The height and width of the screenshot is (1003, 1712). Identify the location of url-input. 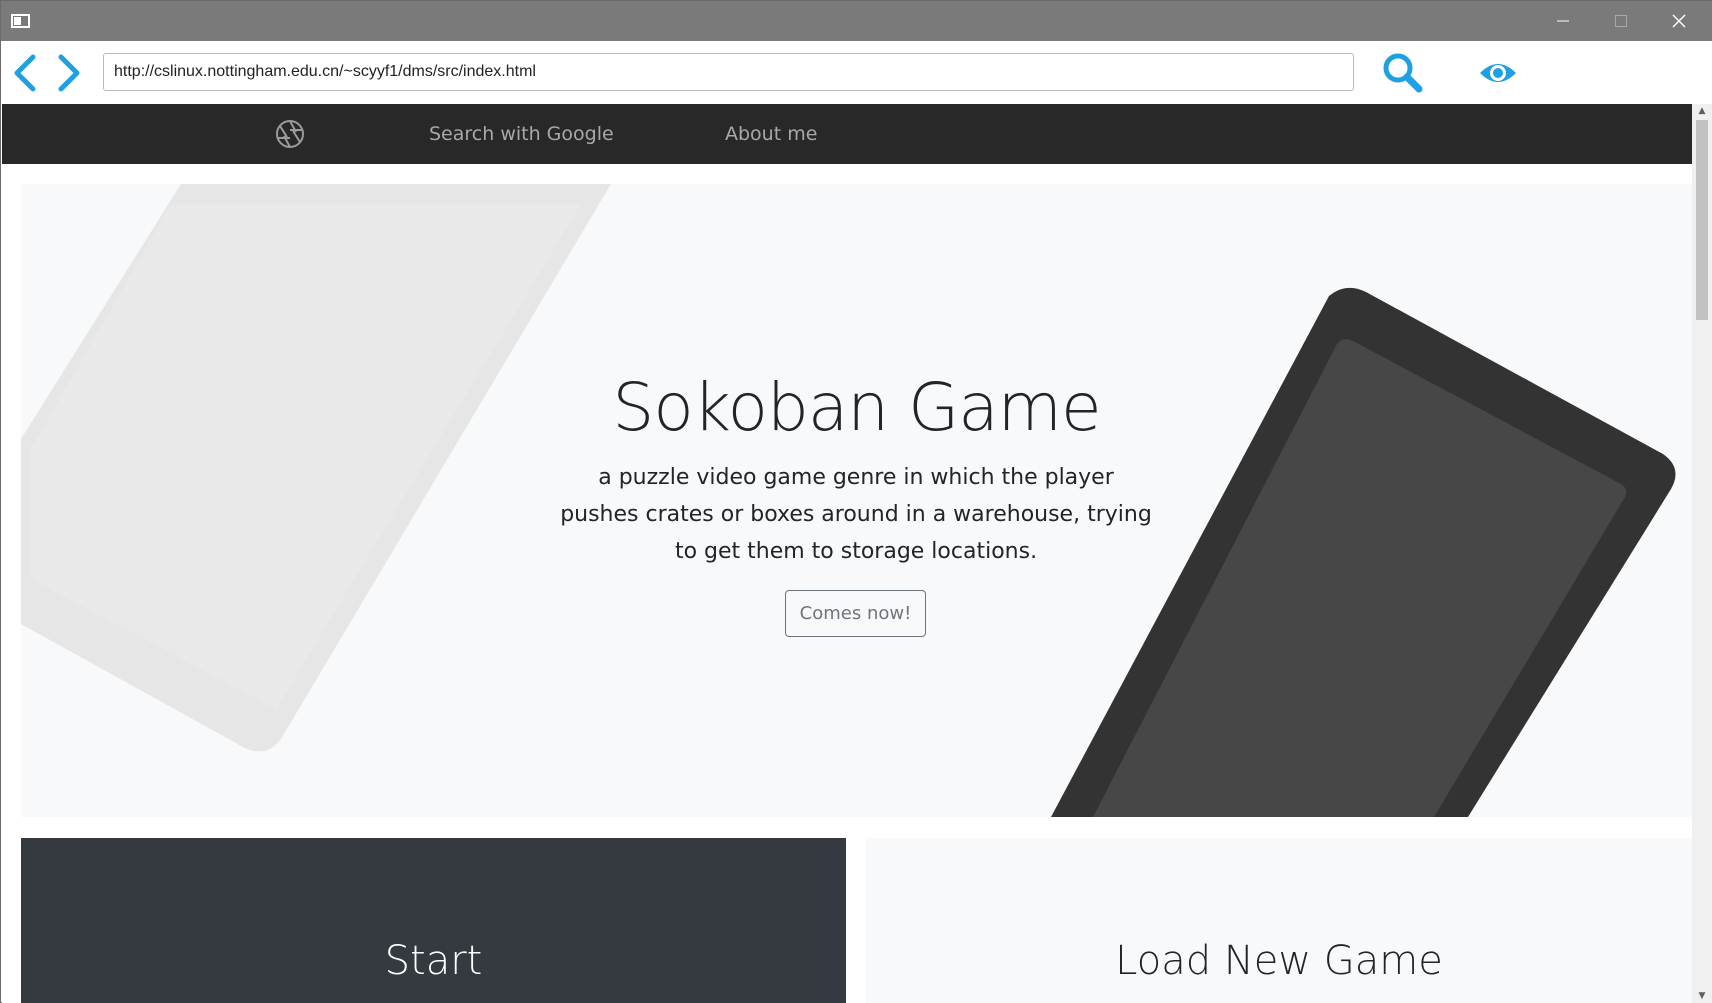
(728, 72).